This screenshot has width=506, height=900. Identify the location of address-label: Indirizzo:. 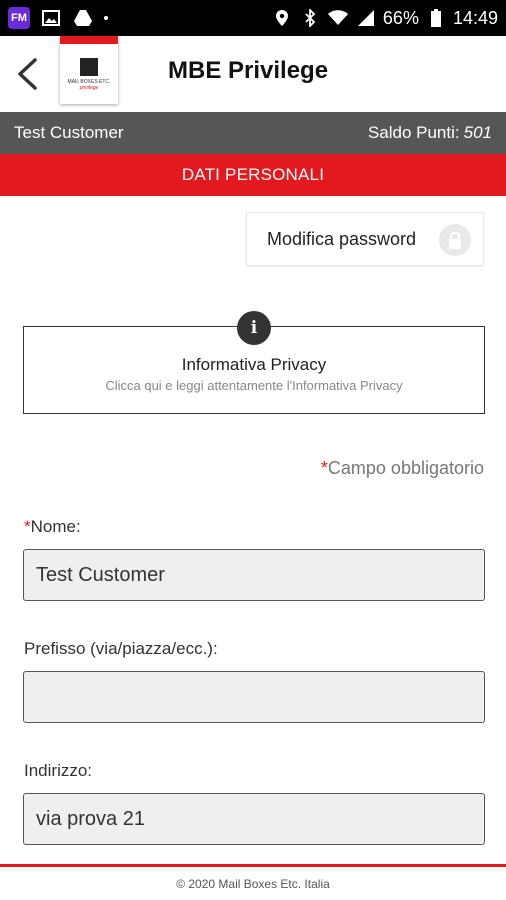
(58, 770).